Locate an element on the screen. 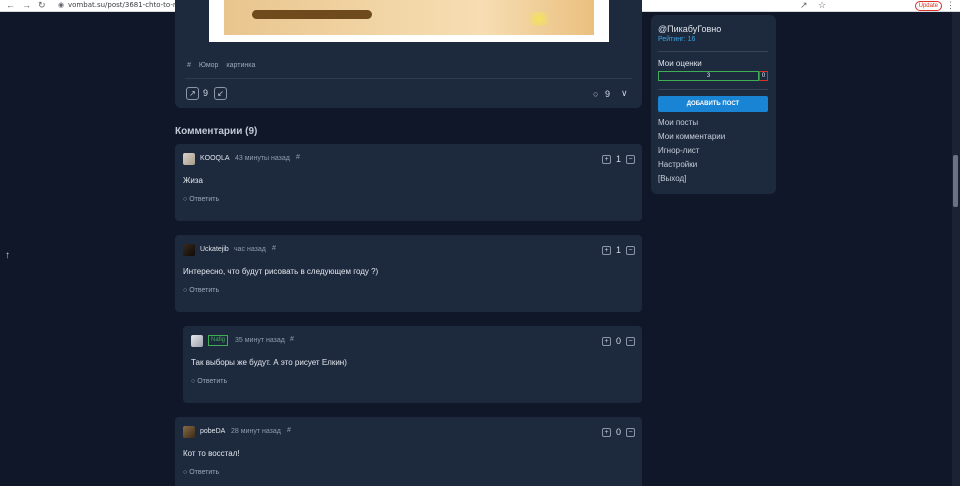  scrollbar is located at coordinates (956, 249).